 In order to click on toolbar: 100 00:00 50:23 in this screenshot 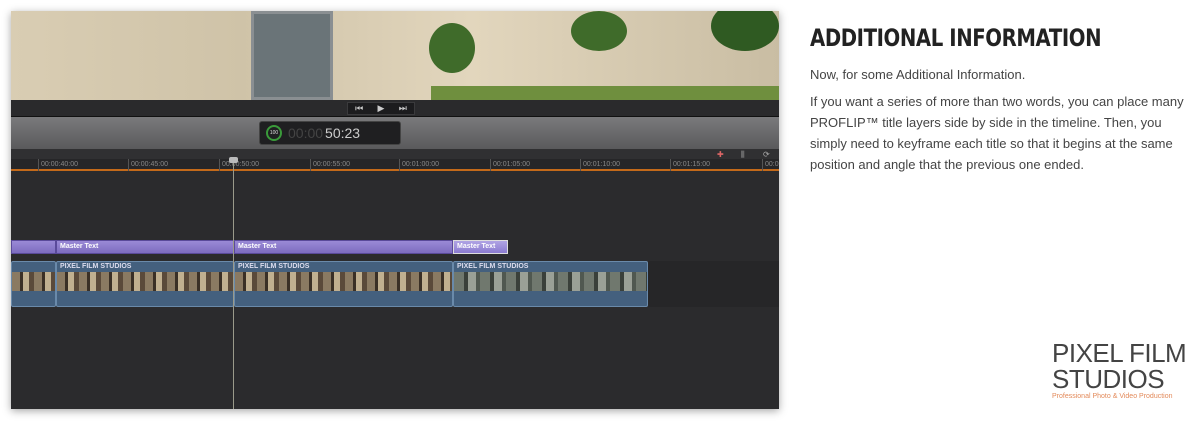, I will do `click(395, 133)`.